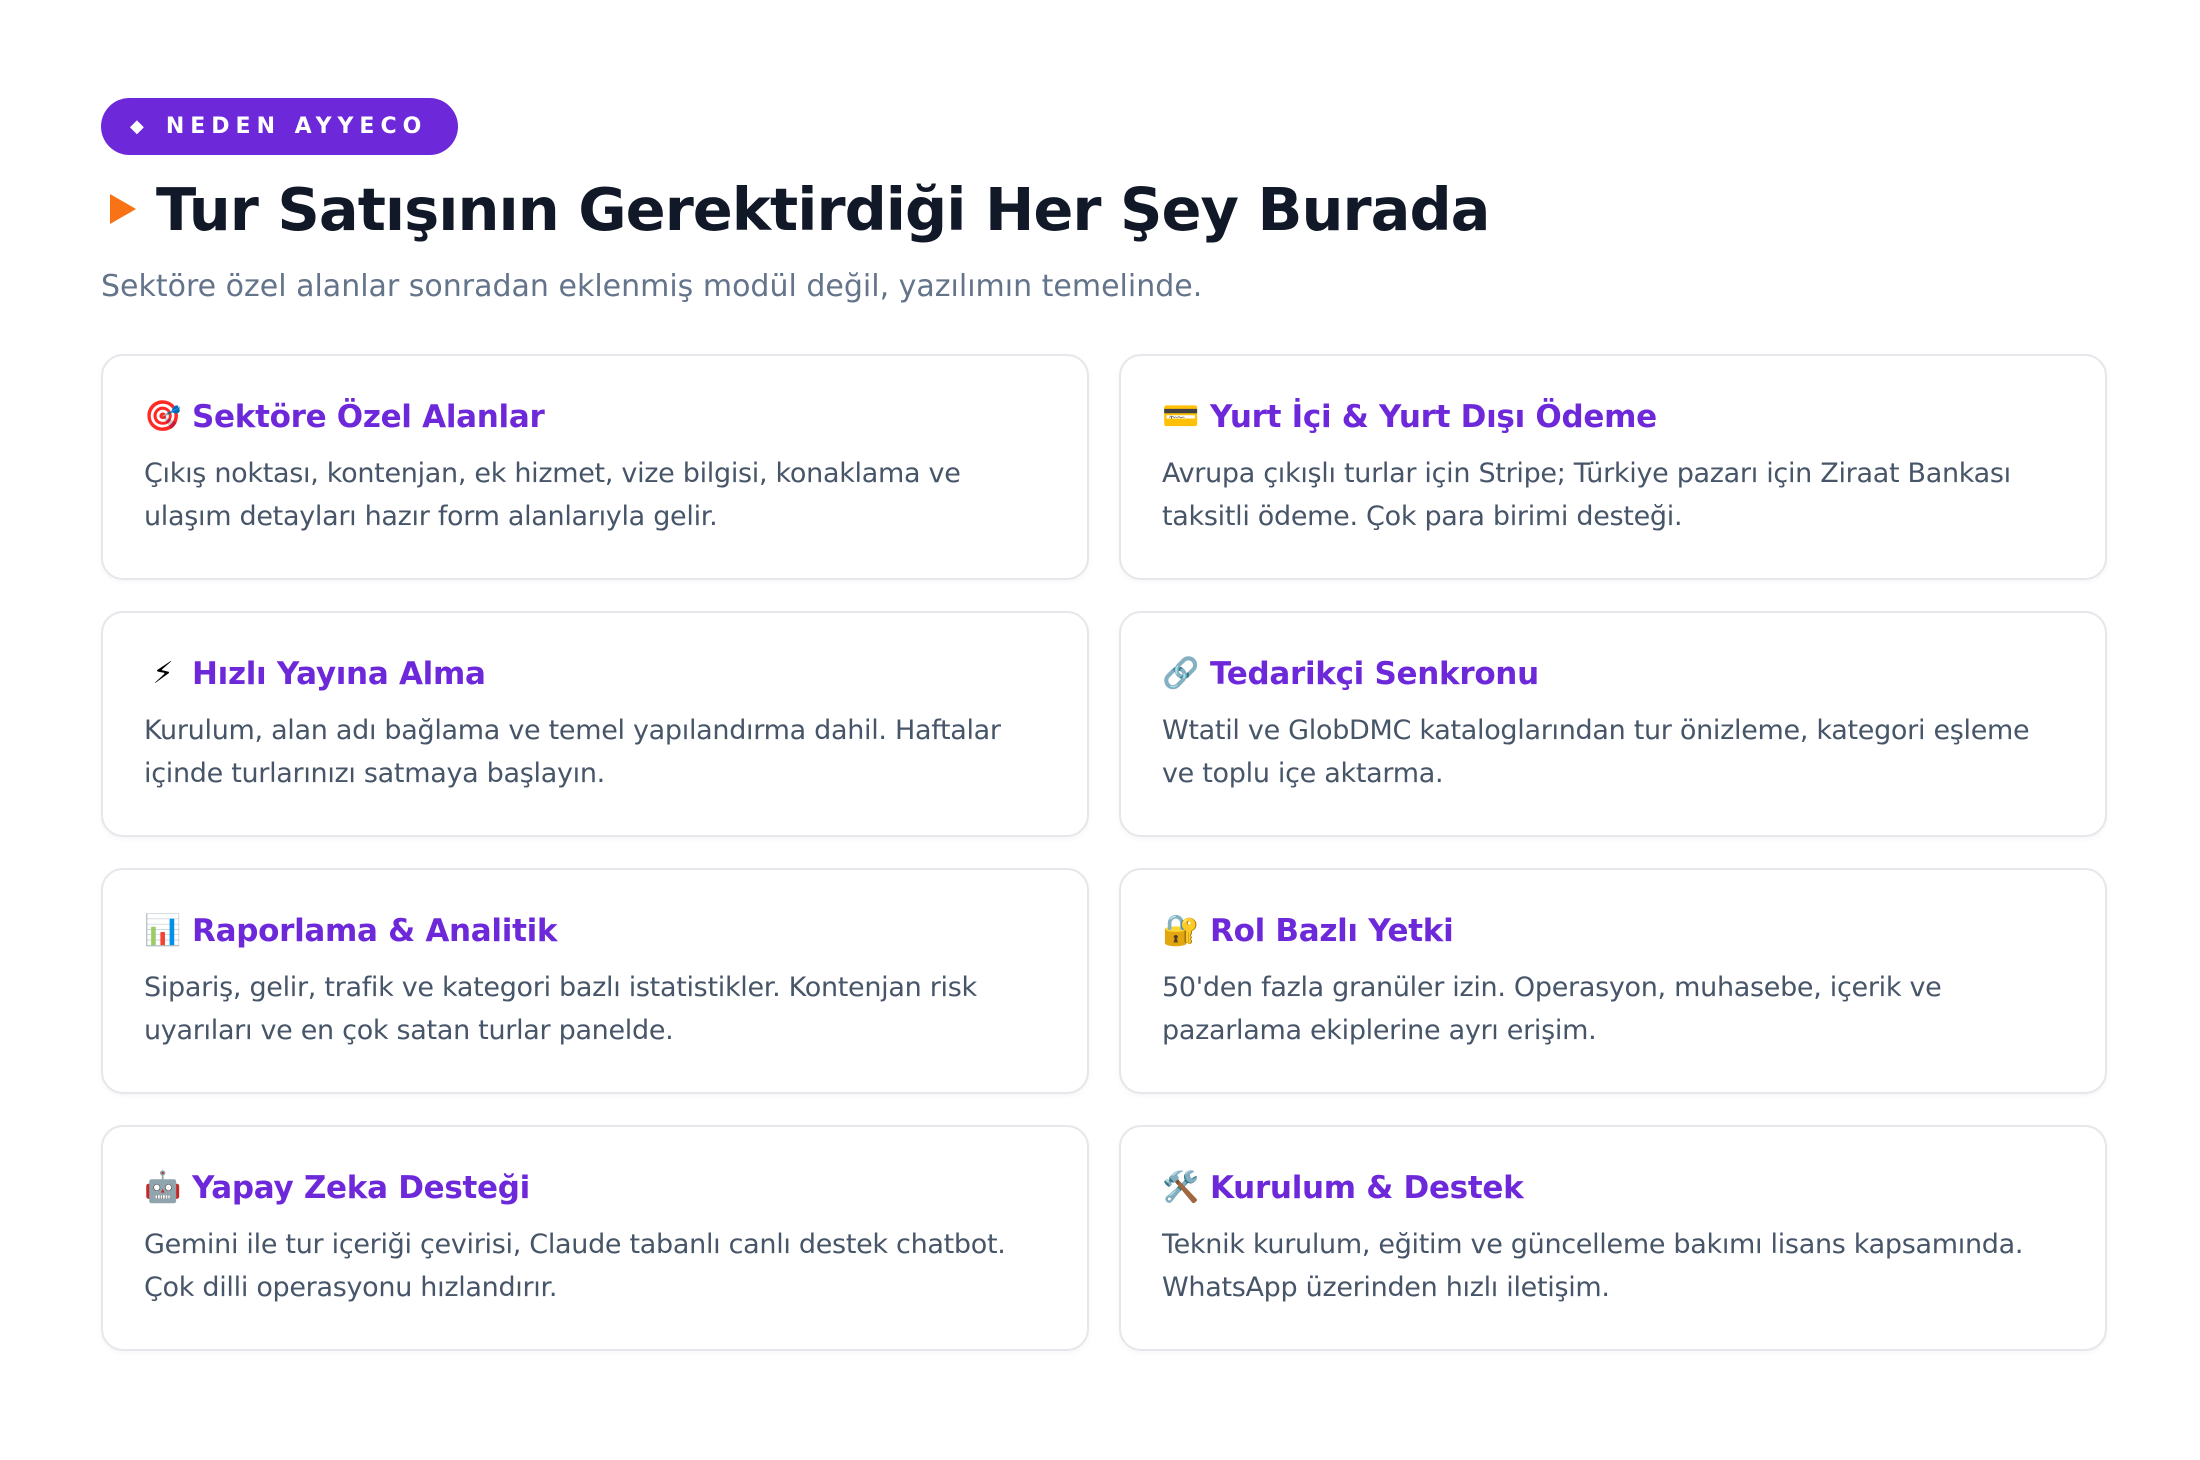 The width and height of the screenshot is (2200, 1460). I want to click on credit-card-icon: 💳, so click(1181, 416).